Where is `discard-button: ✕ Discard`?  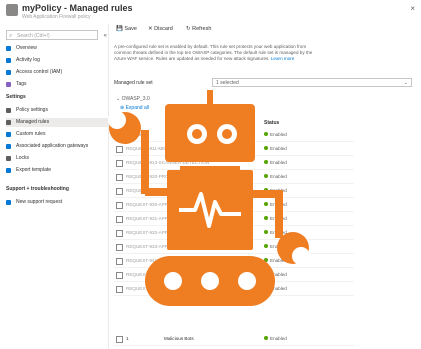 discard-button: ✕ Discard is located at coordinates (160, 29).